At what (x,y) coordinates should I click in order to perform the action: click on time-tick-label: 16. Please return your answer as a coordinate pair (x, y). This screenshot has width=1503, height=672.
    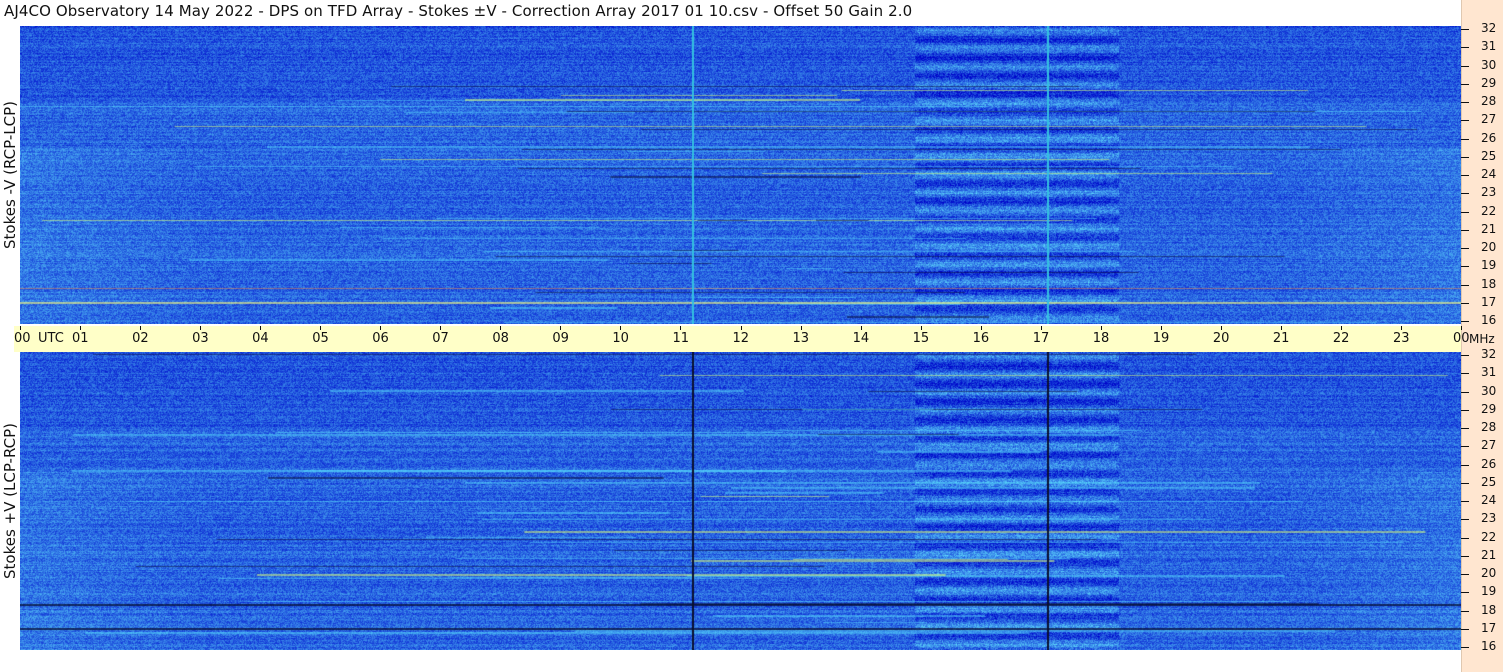
    Looking at the image, I should click on (981, 338).